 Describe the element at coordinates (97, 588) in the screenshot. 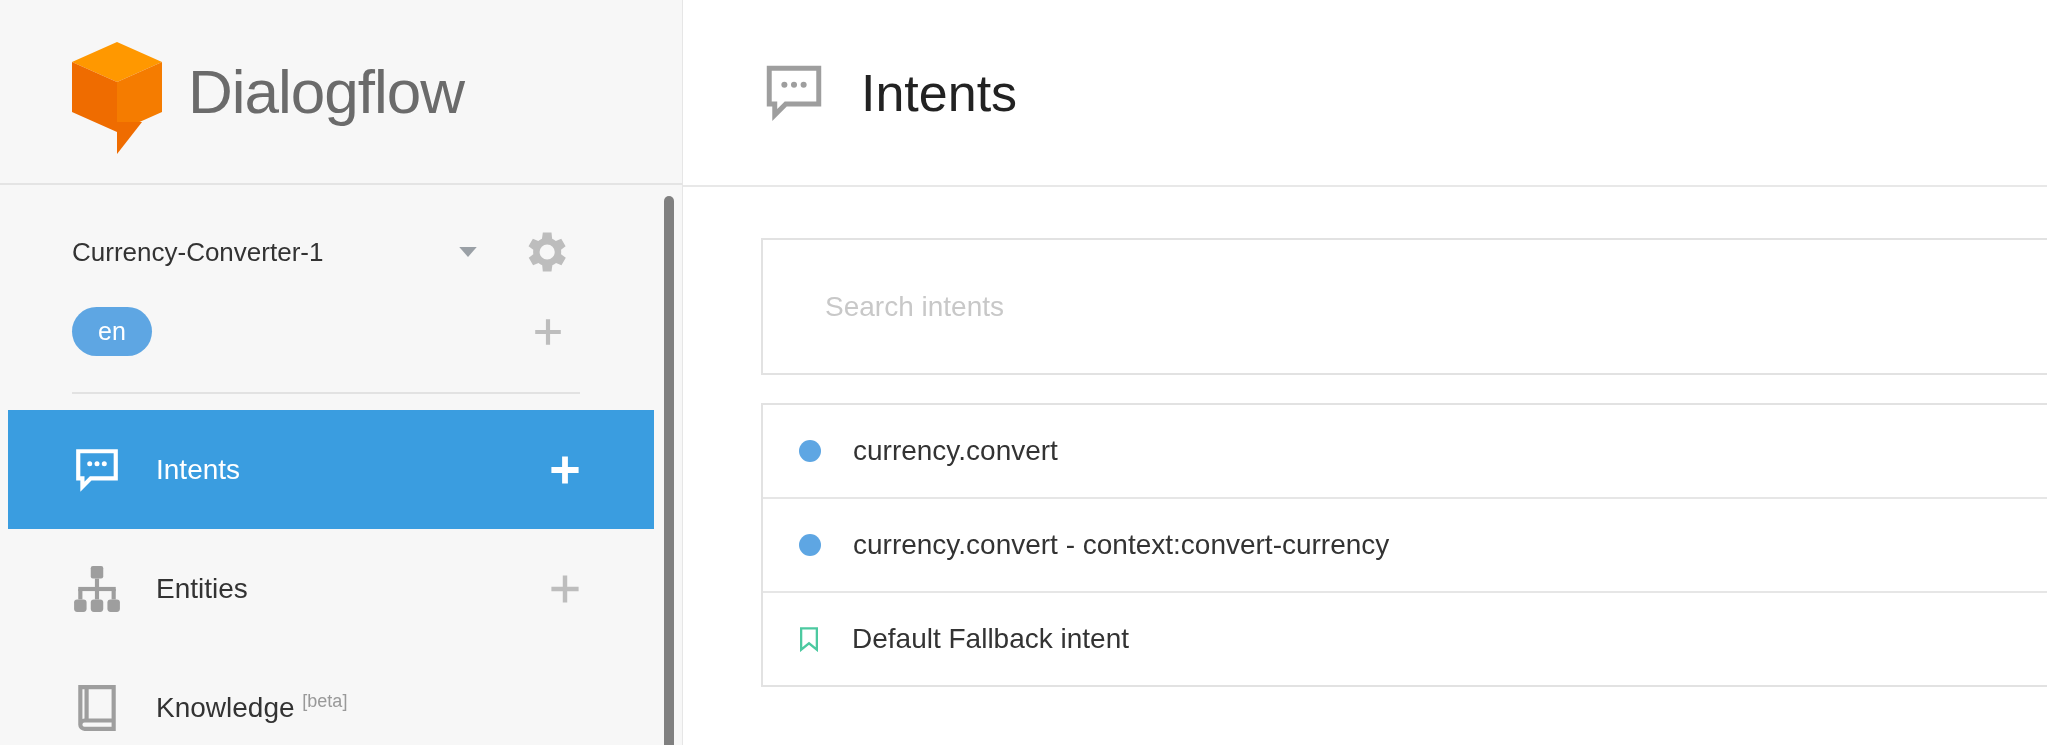

I see `hierarchy-icon` at that location.